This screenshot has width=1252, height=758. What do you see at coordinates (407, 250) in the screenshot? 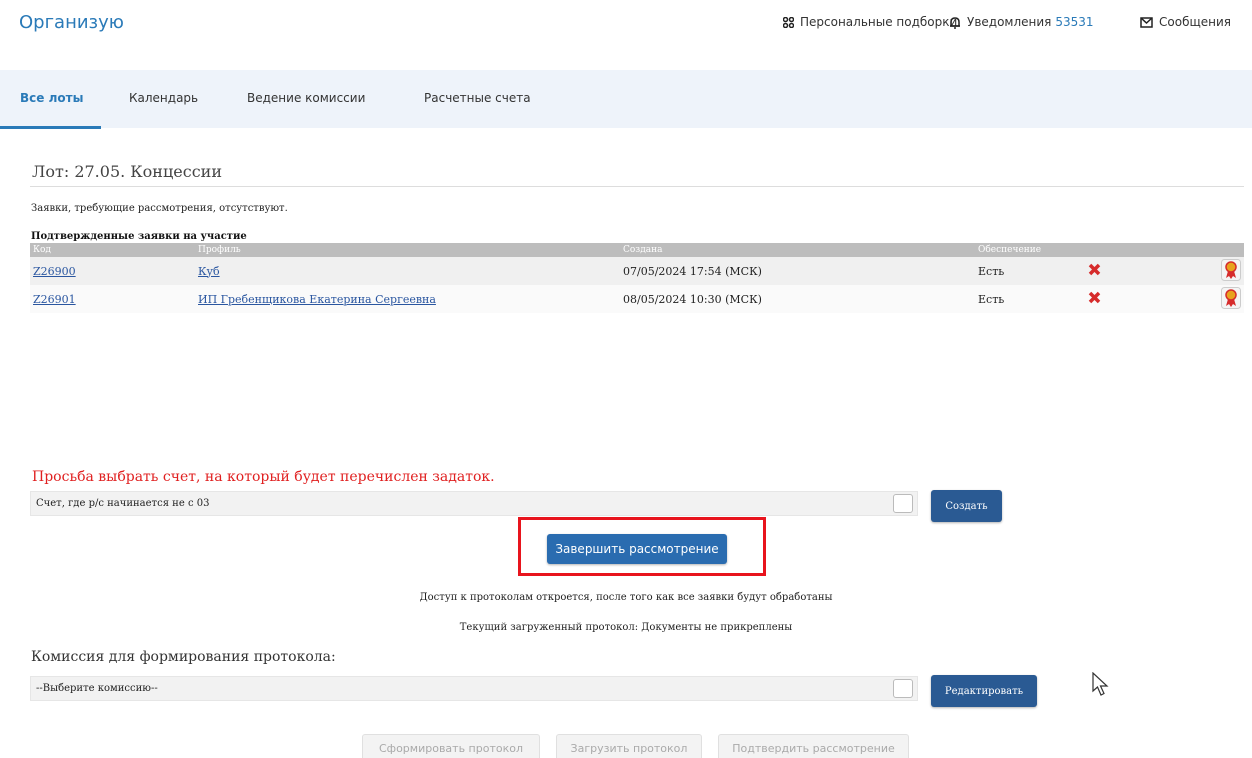
I see `header-profile: Профиль` at bounding box center [407, 250].